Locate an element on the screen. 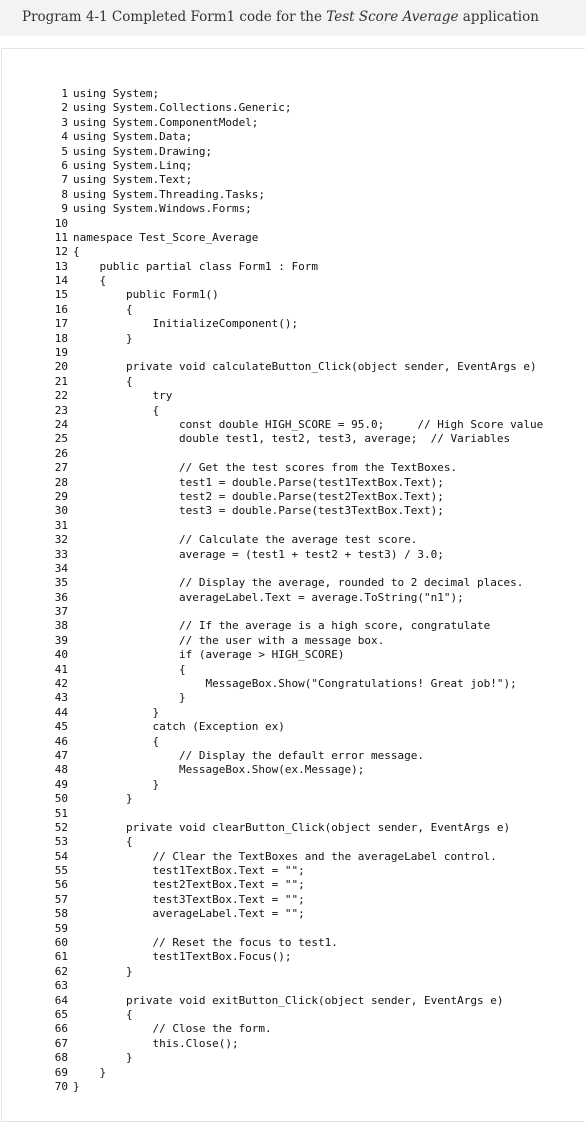 The height and width of the screenshot is (1123, 586). line-code: using System.Collections.Generic; is located at coordinates (182, 108).